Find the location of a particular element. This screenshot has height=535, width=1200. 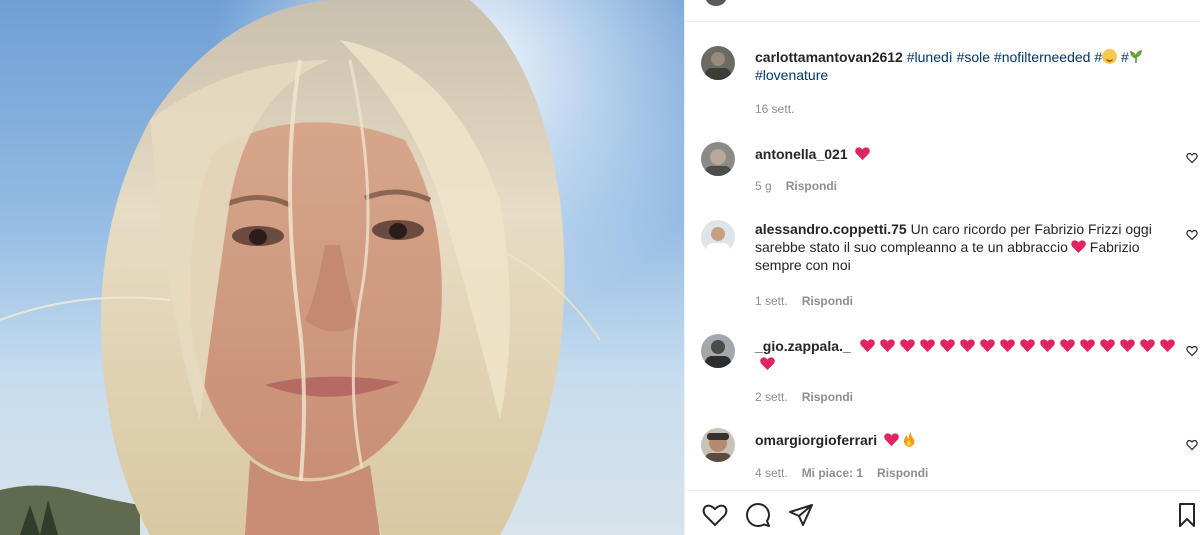

fire-icon is located at coordinates (909, 439).